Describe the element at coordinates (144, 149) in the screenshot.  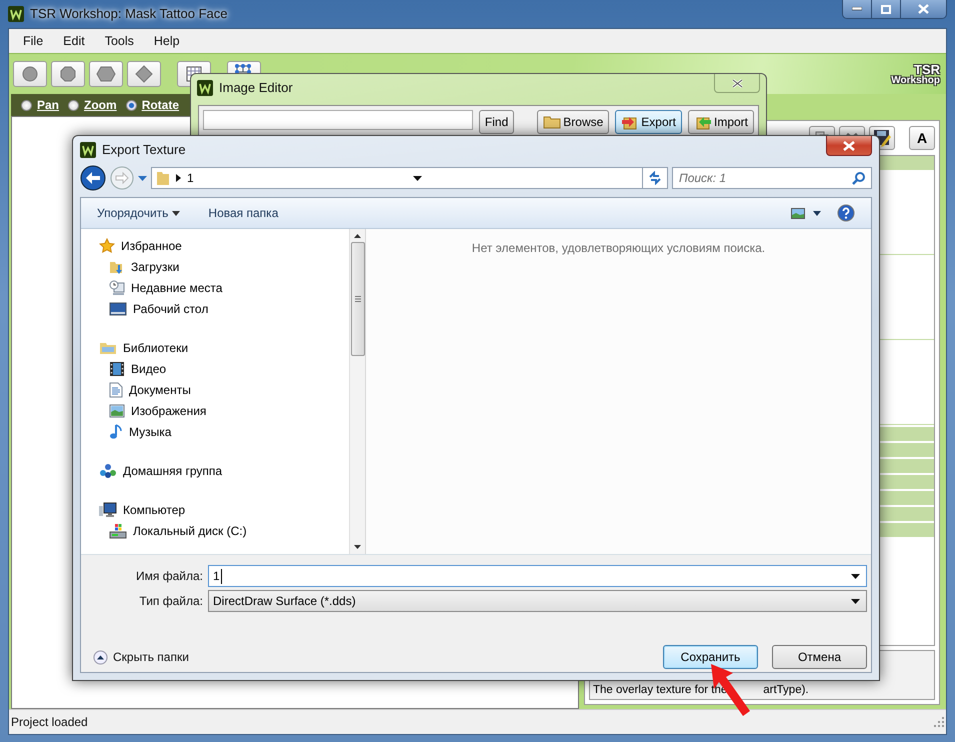
I see `dialog-title: Export Texture` at that location.